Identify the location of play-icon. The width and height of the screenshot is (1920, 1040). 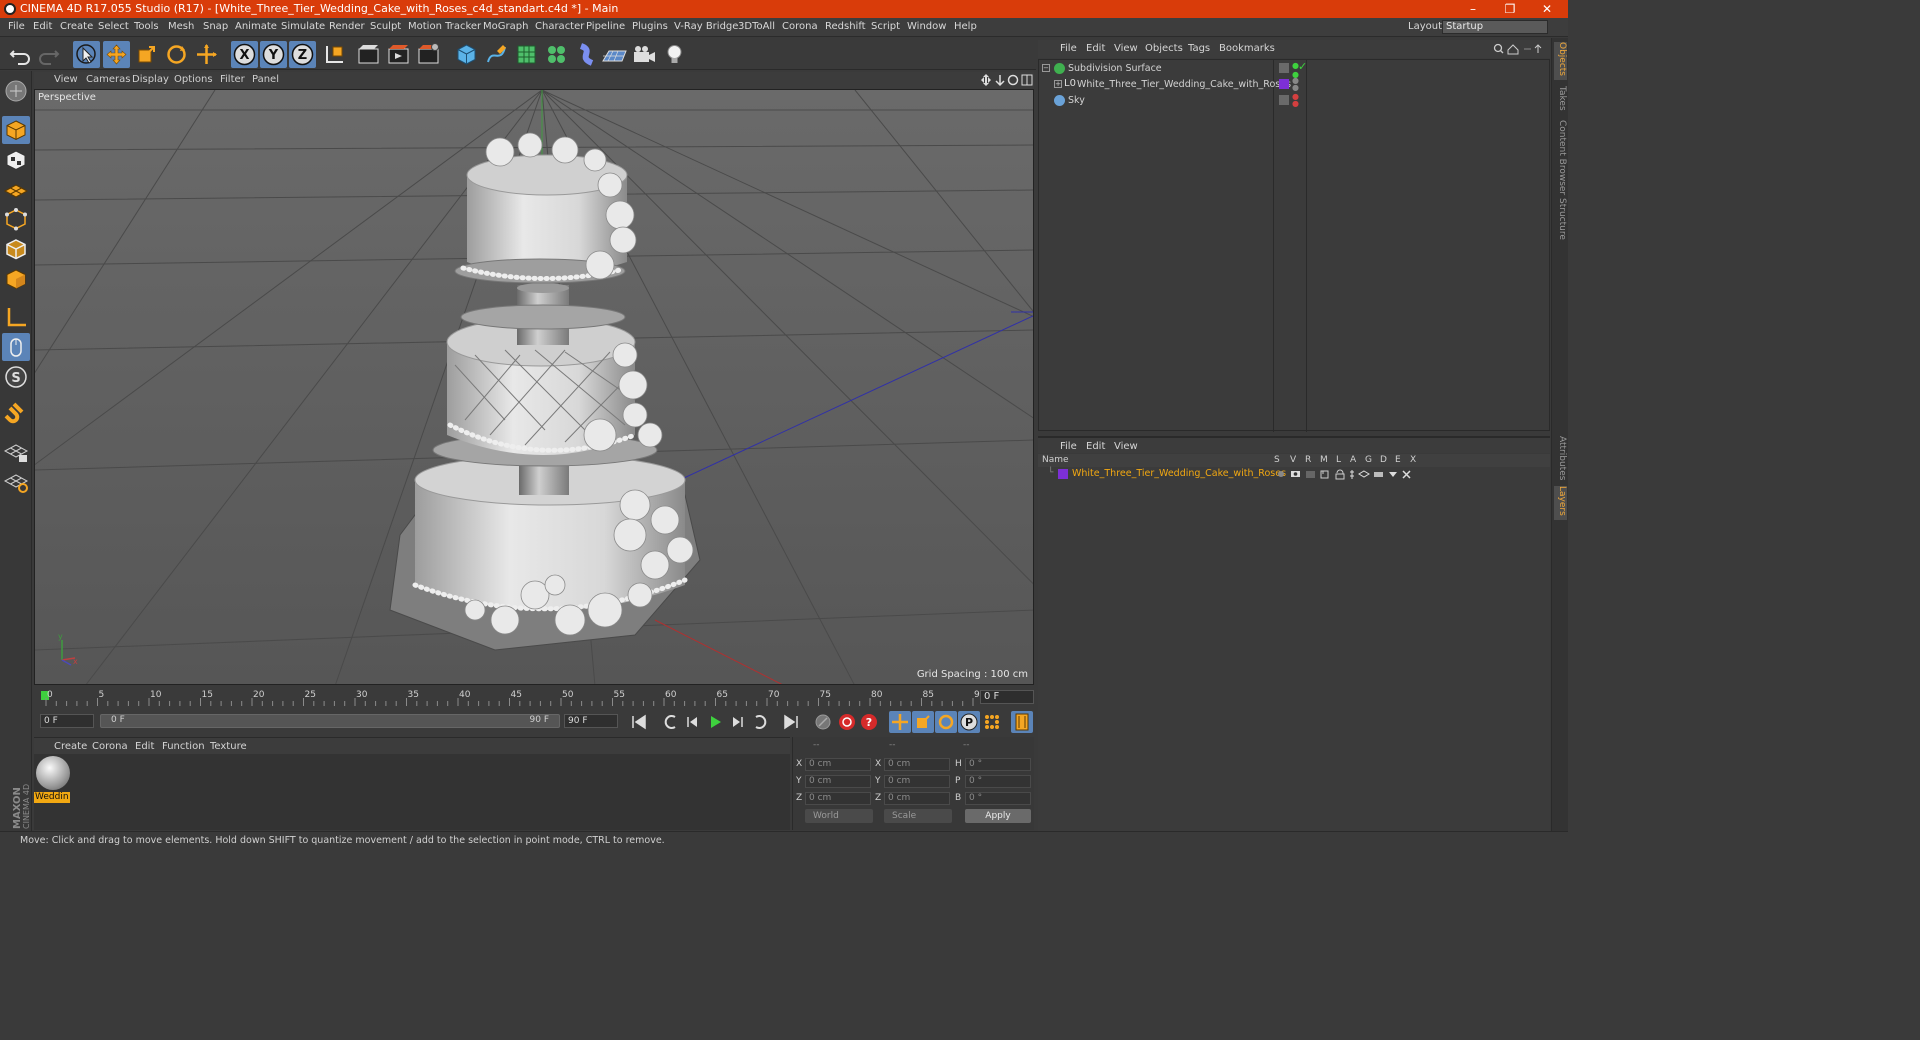
(715, 722).